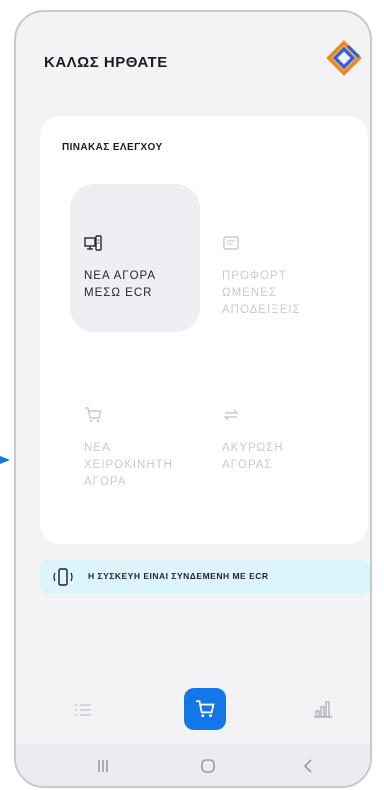 This screenshot has width=384, height=790. What do you see at coordinates (253, 456) in the screenshot?
I see `tile-label: ΑΚΥΡΩΣΗ ΑΓΟΡΑΣ` at bounding box center [253, 456].